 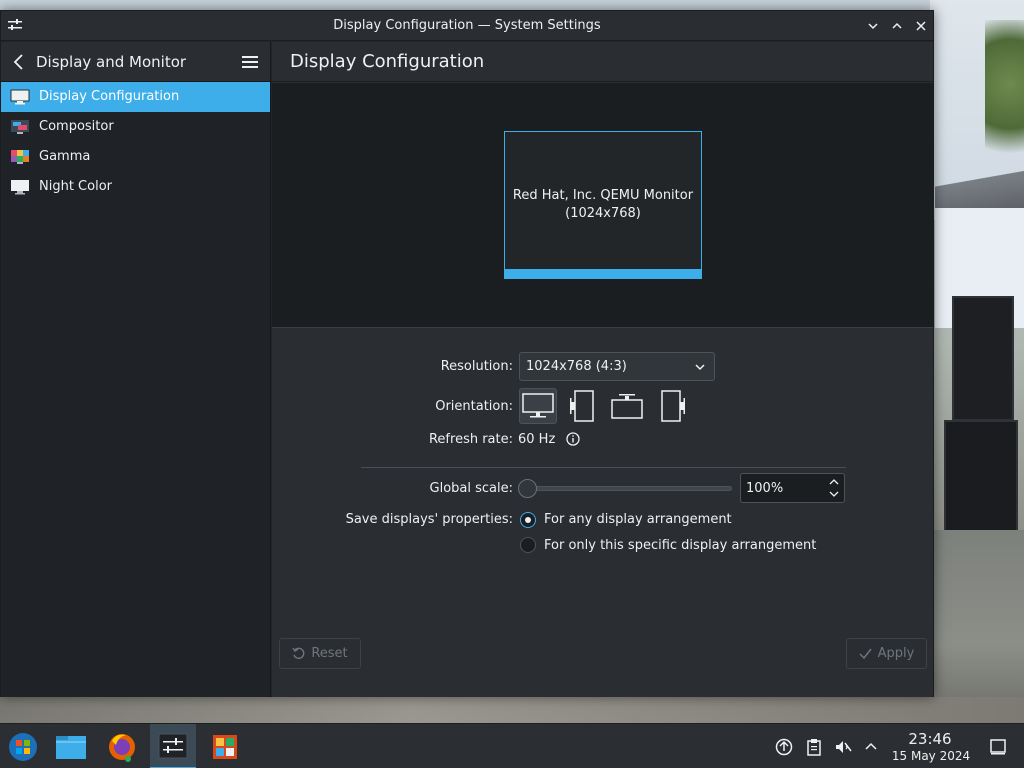 I want to click on clock-time: 23:46, so click(x=930, y=739).